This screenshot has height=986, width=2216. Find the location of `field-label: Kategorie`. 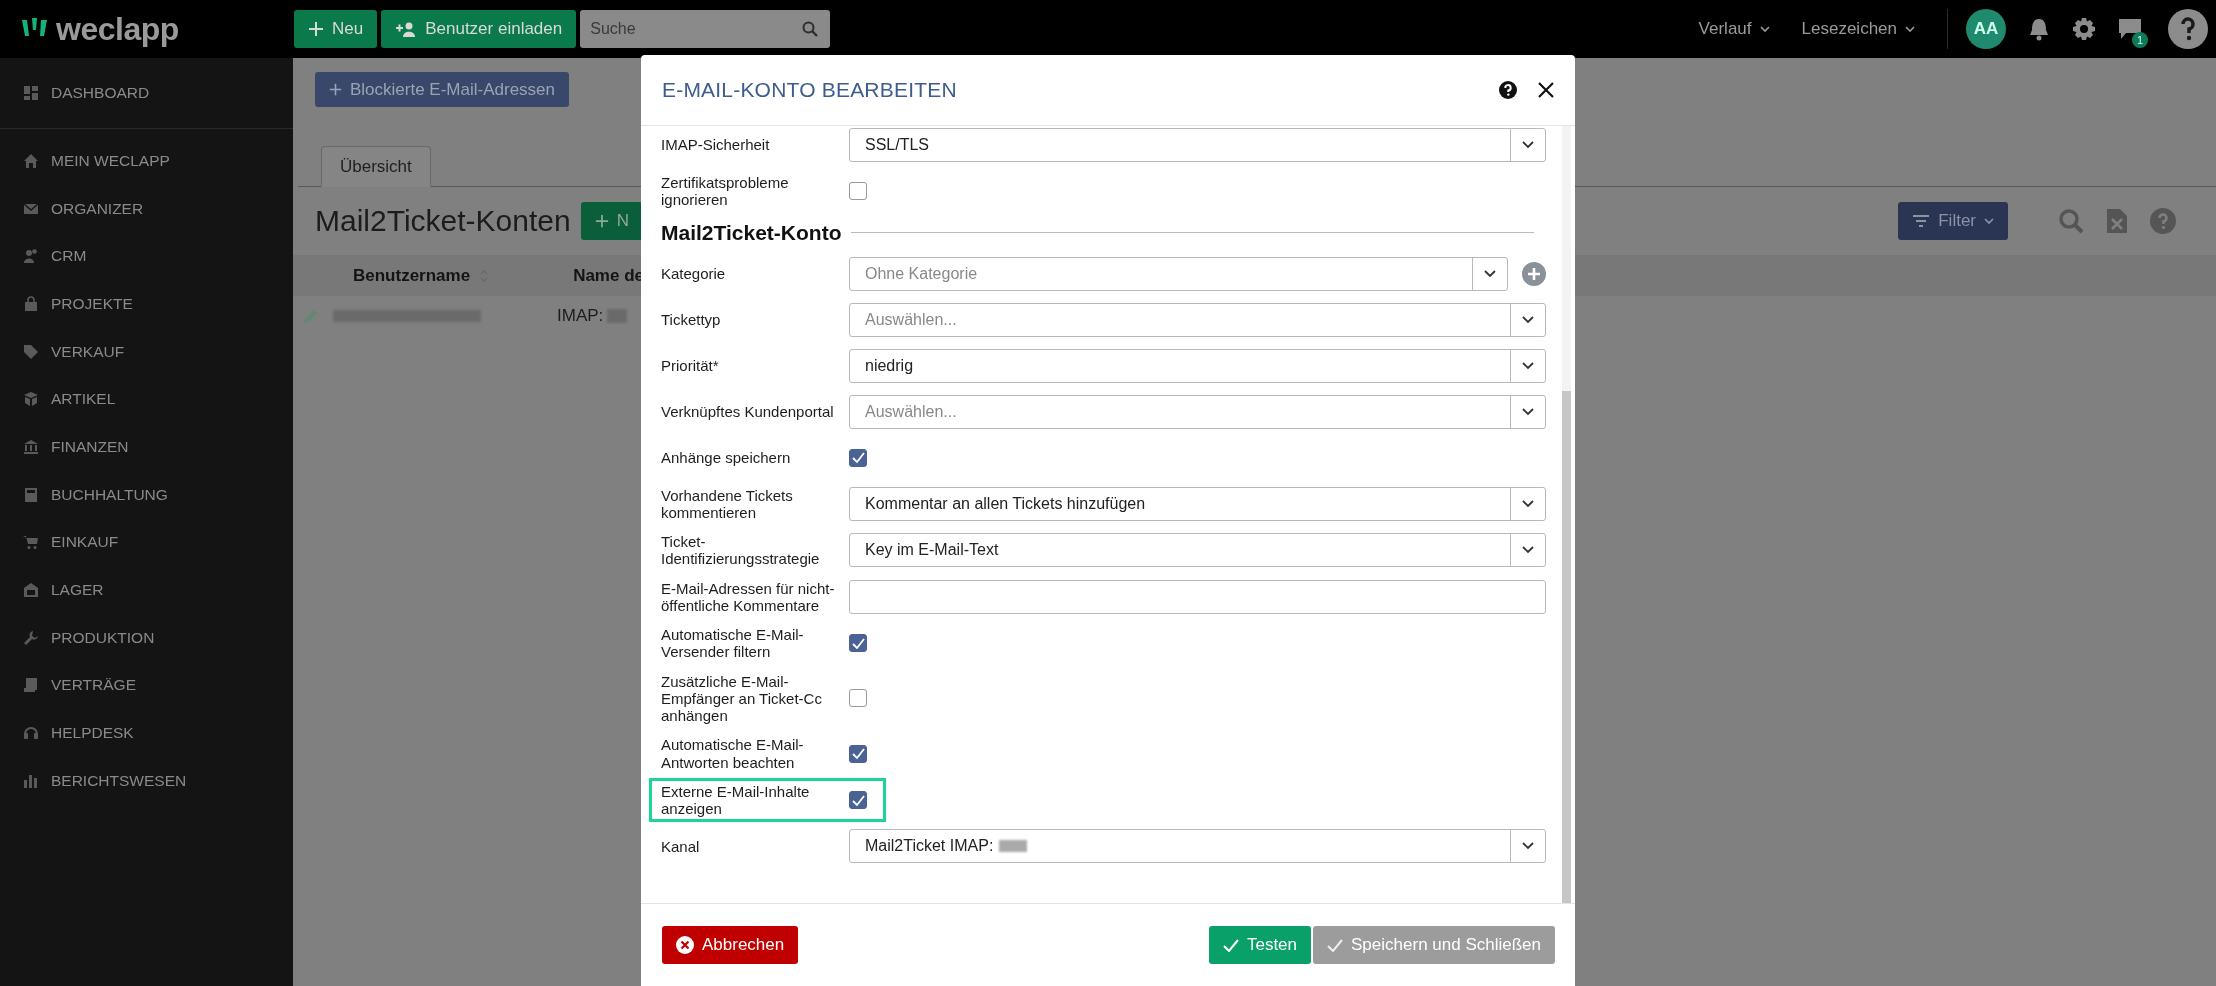

field-label: Kategorie is located at coordinates (694, 273).